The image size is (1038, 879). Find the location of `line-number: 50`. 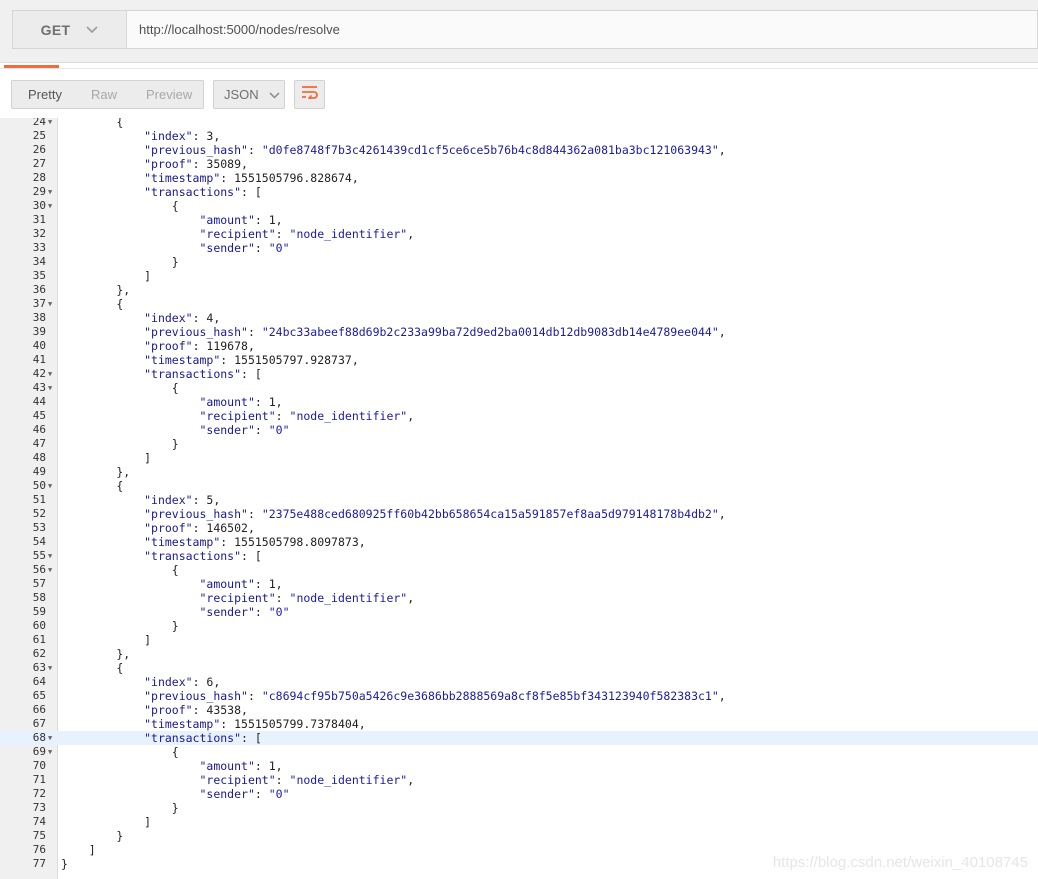

line-number: 50 is located at coordinates (39, 485).